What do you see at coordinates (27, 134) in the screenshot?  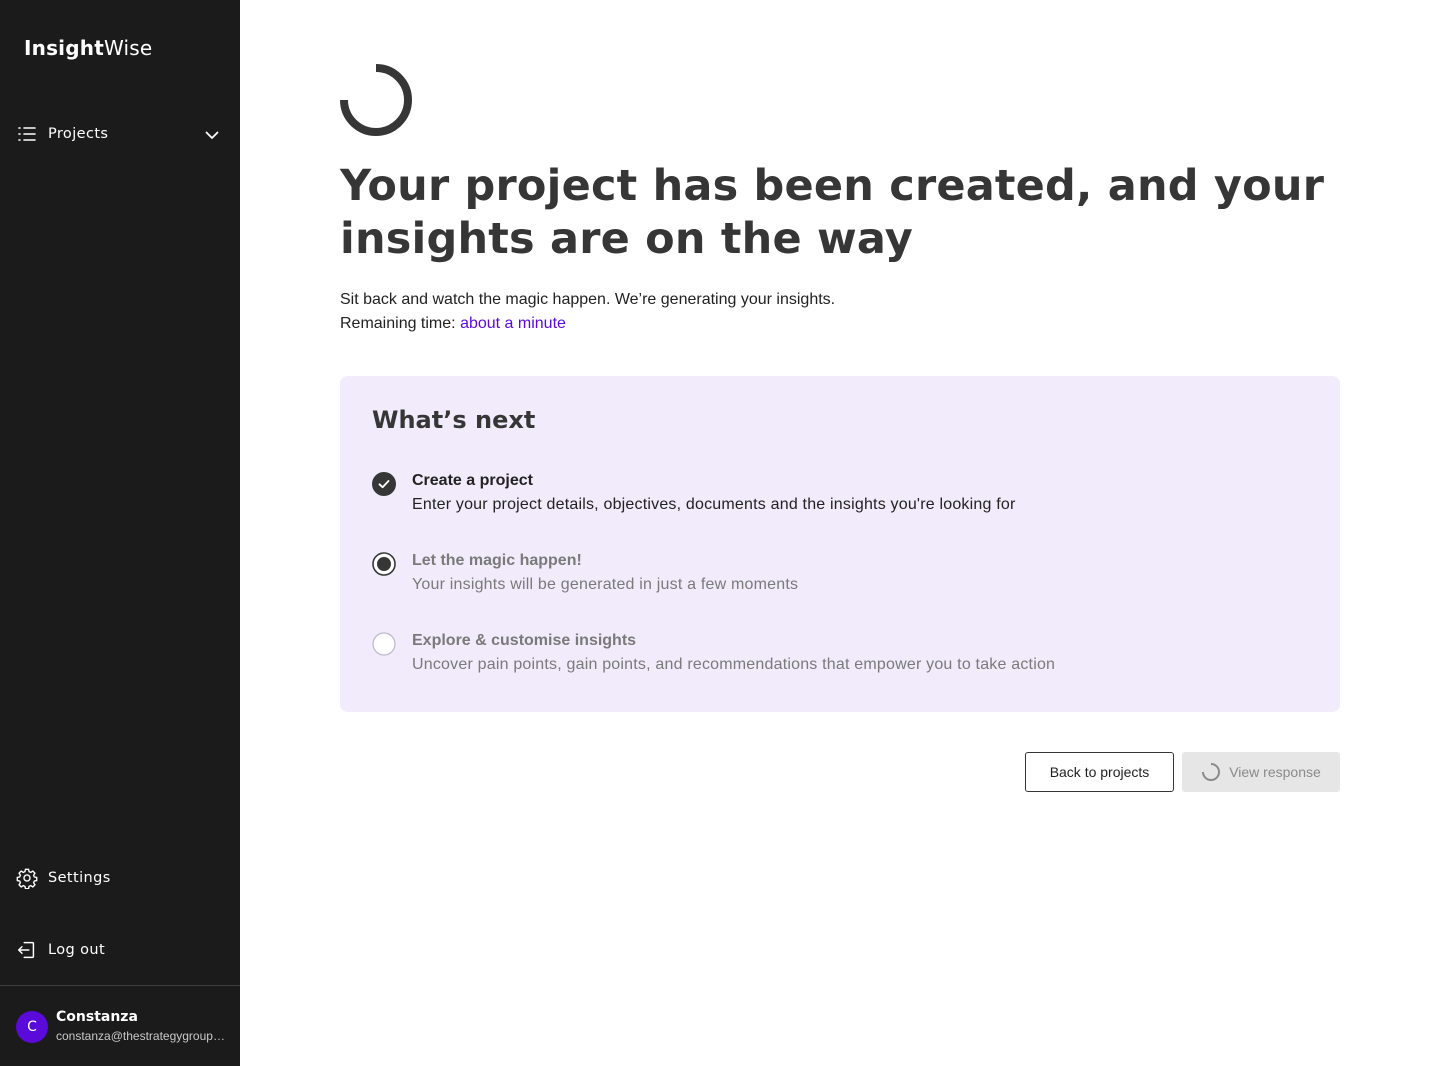 I see `list-icon` at bounding box center [27, 134].